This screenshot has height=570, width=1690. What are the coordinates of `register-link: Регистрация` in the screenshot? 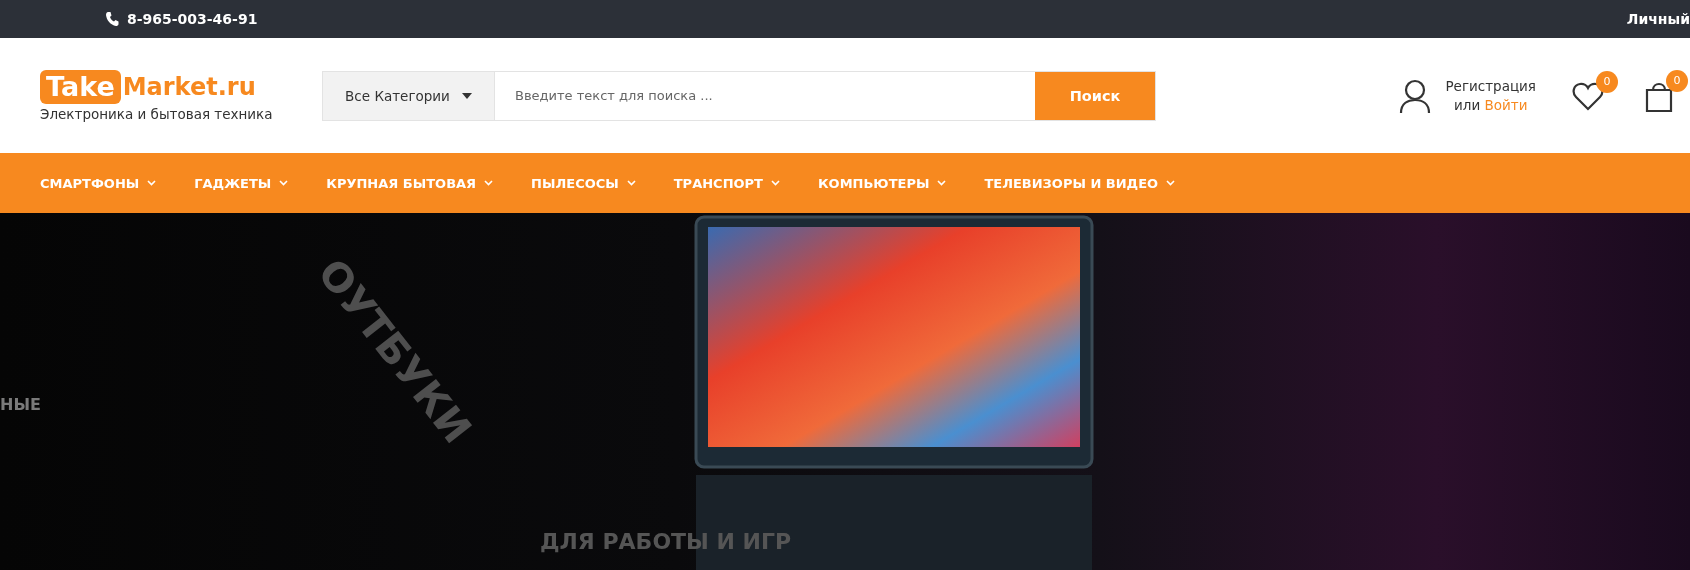 It's located at (1490, 86).